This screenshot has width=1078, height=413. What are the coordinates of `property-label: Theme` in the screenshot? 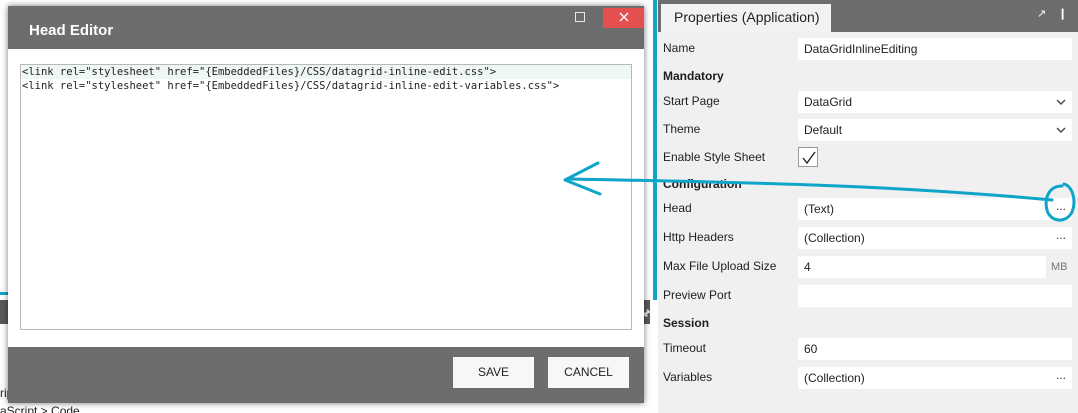 It's located at (682, 129).